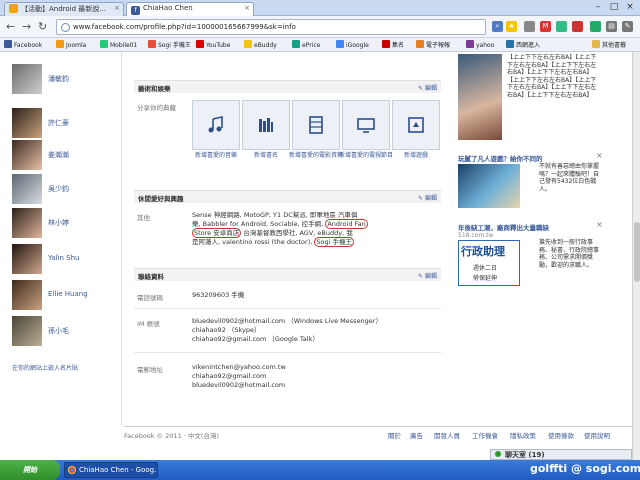 This screenshot has width=640, height=480. What do you see at coordinates (216, 125) in the screenshot?
I see `add-music-tile` at bounding box center [216, 125].